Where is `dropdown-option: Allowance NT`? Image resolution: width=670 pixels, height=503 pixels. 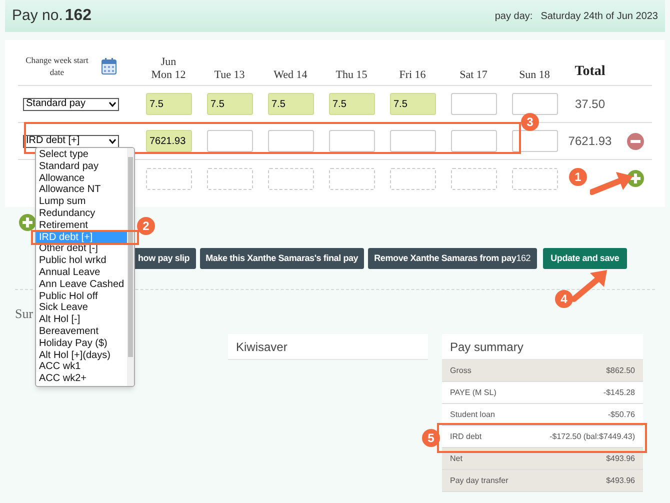
dropdown-option: Allowance NT is located at coordinates (82, 190).